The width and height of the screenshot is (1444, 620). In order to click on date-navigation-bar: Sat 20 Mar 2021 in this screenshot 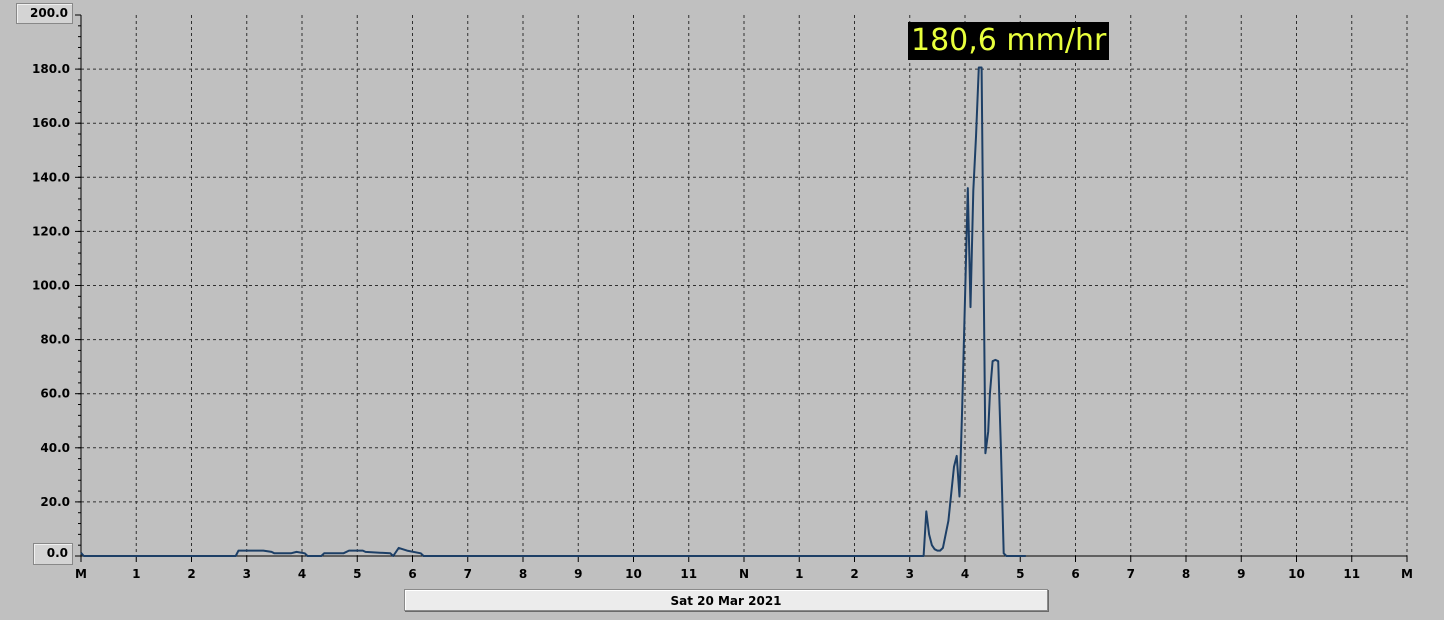, I will do `click(726, 600)`.